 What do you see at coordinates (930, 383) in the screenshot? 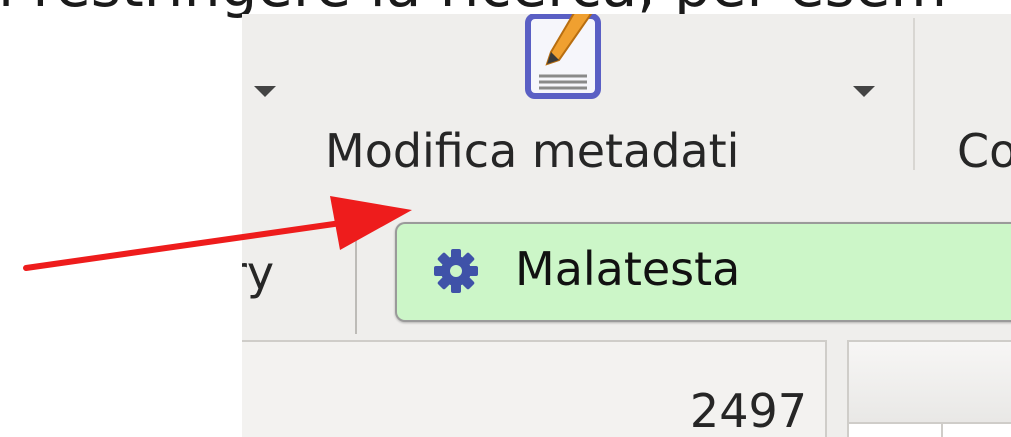
I see `column-header` at bounding box center [930, 383].